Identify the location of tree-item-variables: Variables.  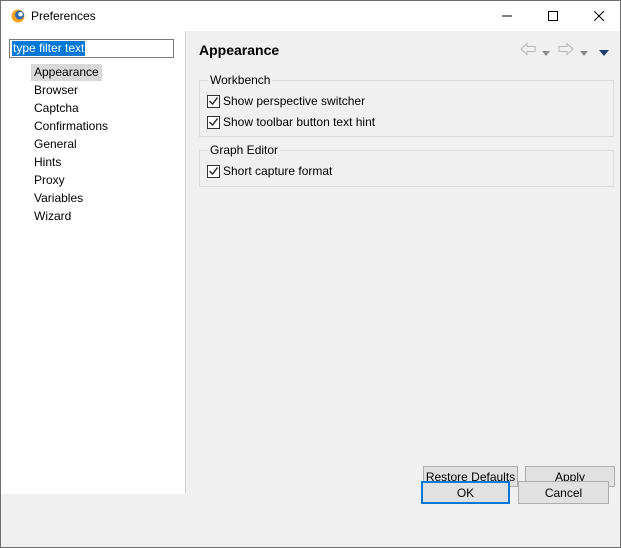
(58, 198).